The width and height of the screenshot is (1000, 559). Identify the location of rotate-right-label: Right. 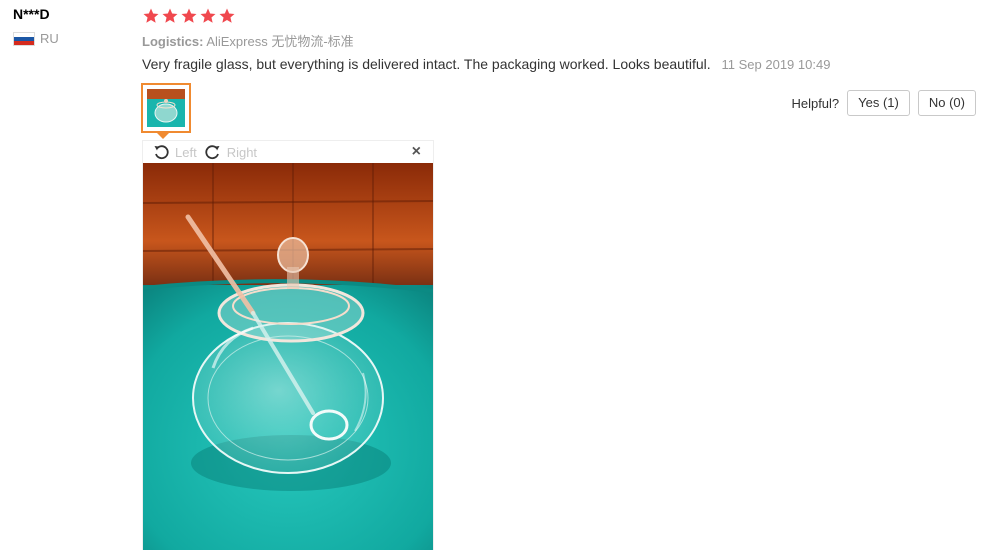
(242, 152).